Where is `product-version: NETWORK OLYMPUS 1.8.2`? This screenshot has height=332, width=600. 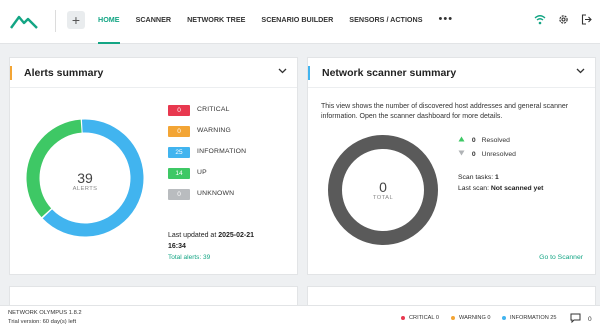 product-version: NETWORK OLYMPUS 1.8.2 is located at coordinates (45, 313).